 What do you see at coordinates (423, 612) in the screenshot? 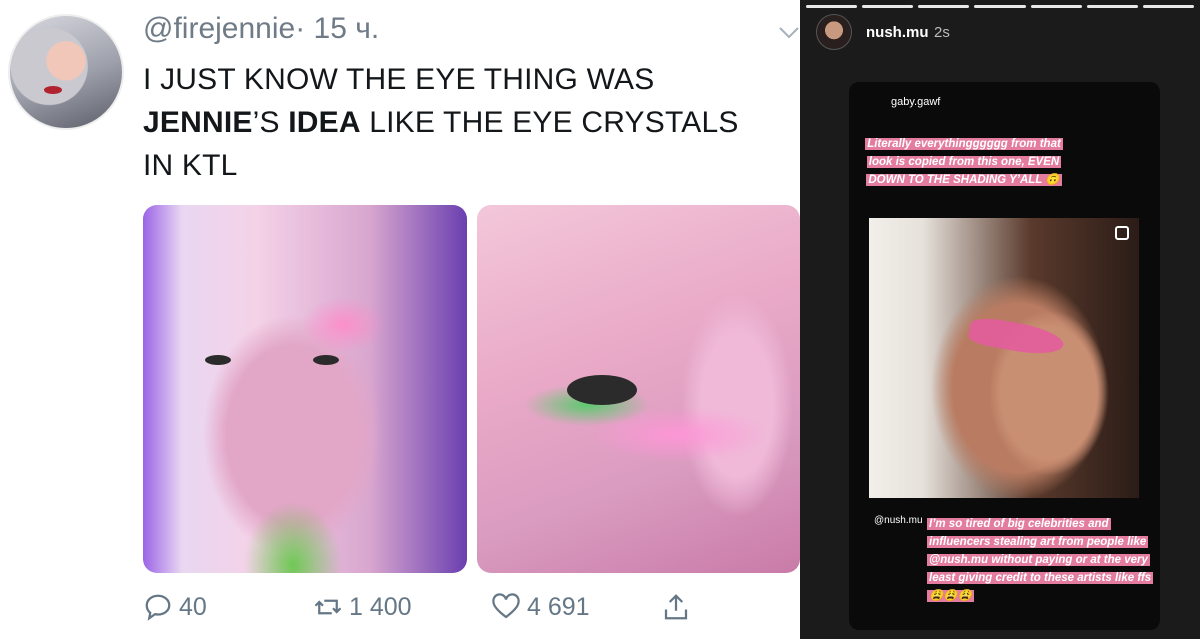
I see `tweet-actions: 40 1 400 4 691` at bounding box center [423, 612].